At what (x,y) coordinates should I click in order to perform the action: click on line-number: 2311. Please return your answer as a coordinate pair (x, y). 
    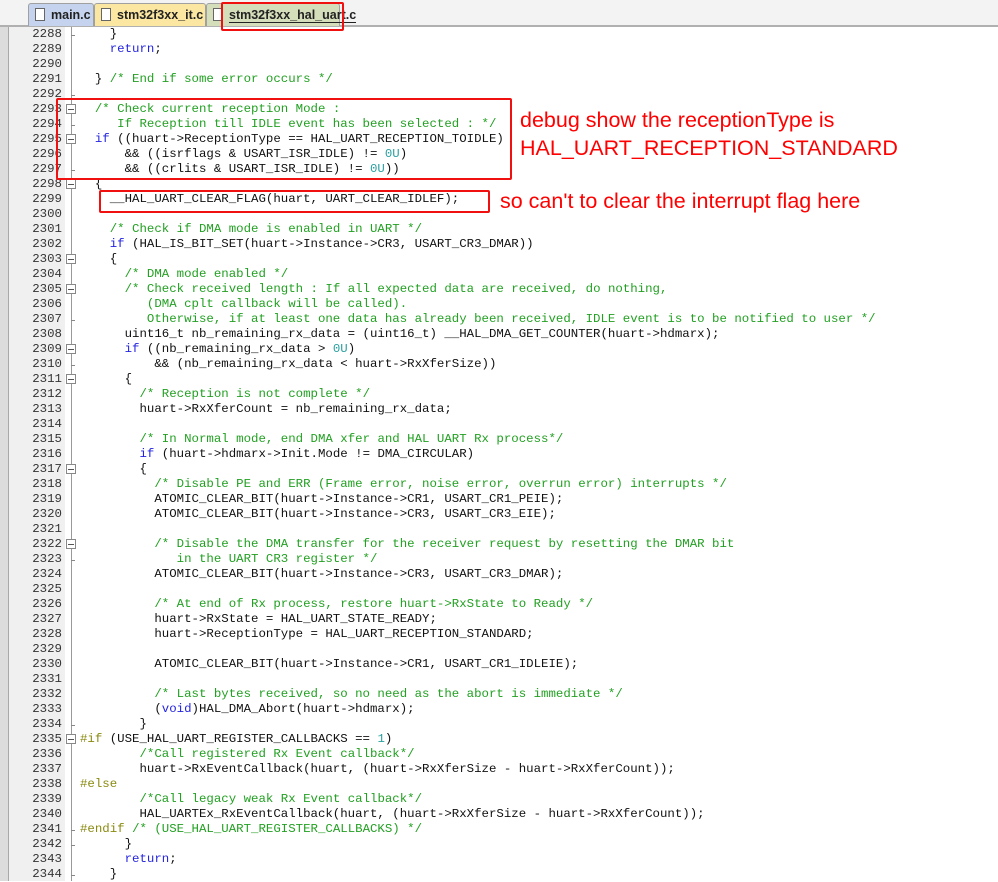
    Looking at the image, I should click on (47, 379).